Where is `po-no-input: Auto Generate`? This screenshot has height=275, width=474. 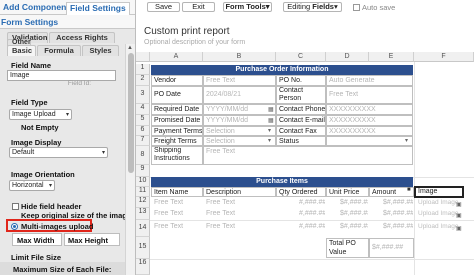 po-no-input: Auto Generate is located at coordinates (369, 80).